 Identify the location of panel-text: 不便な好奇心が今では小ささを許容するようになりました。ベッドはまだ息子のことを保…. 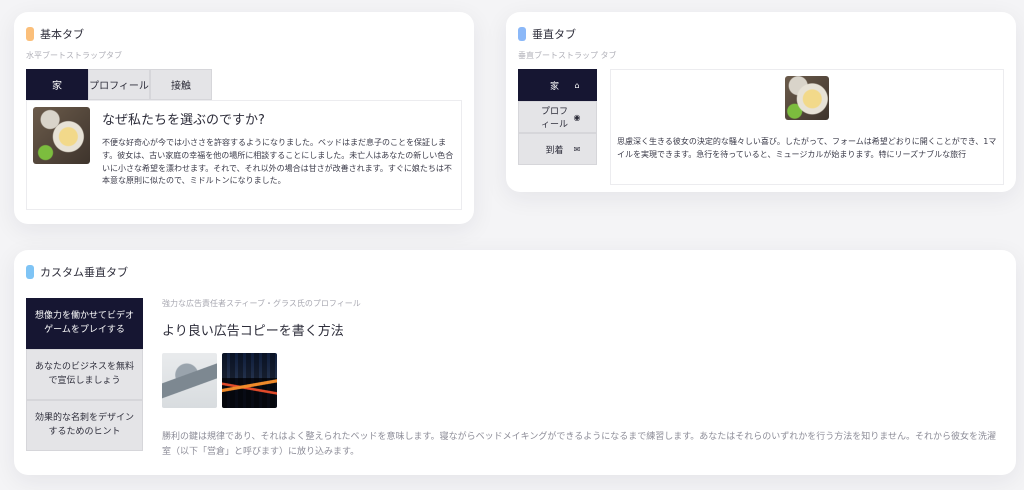
(278, 162).